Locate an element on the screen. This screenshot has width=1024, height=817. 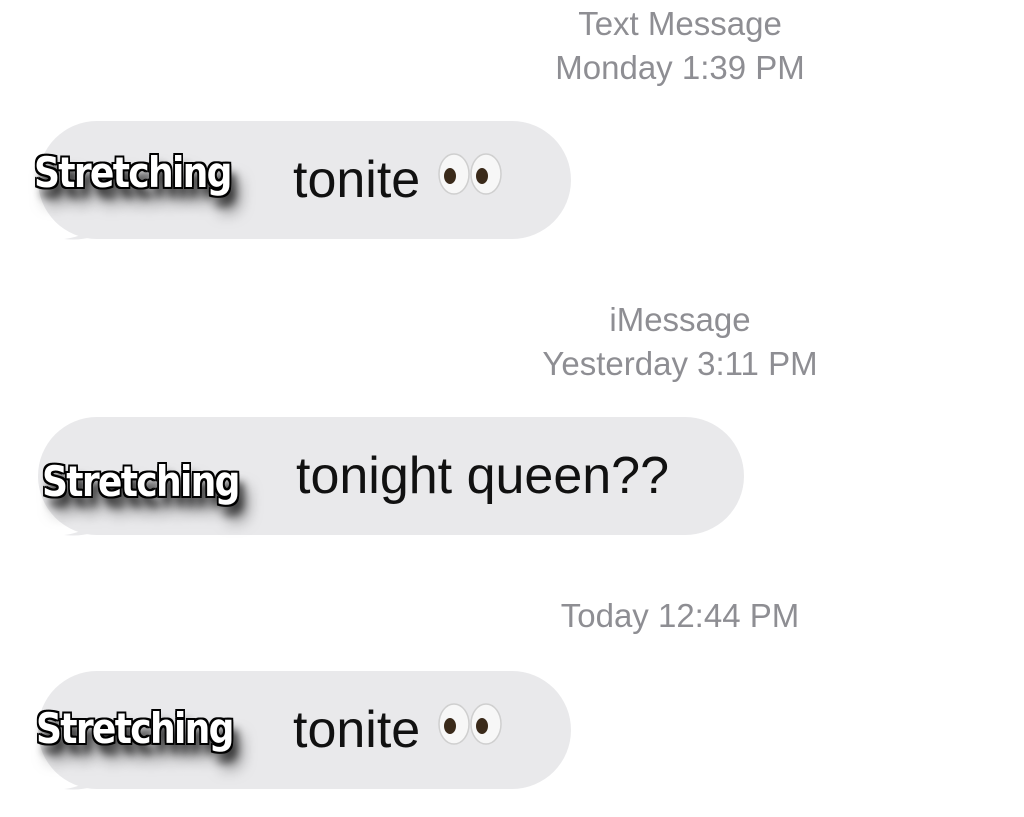
message-2-meta: iMessage Yesterday 3:11 PM is located at coordinates (680, 342).